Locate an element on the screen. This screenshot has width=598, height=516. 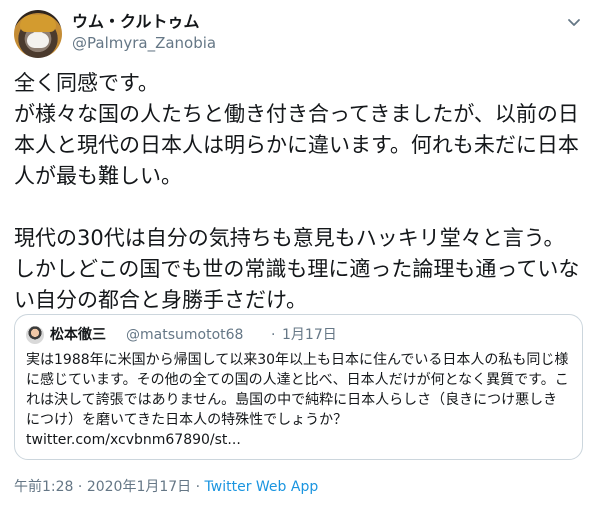
author-display-name: ウム・クルトゥム is located at coordinates (136, 22).